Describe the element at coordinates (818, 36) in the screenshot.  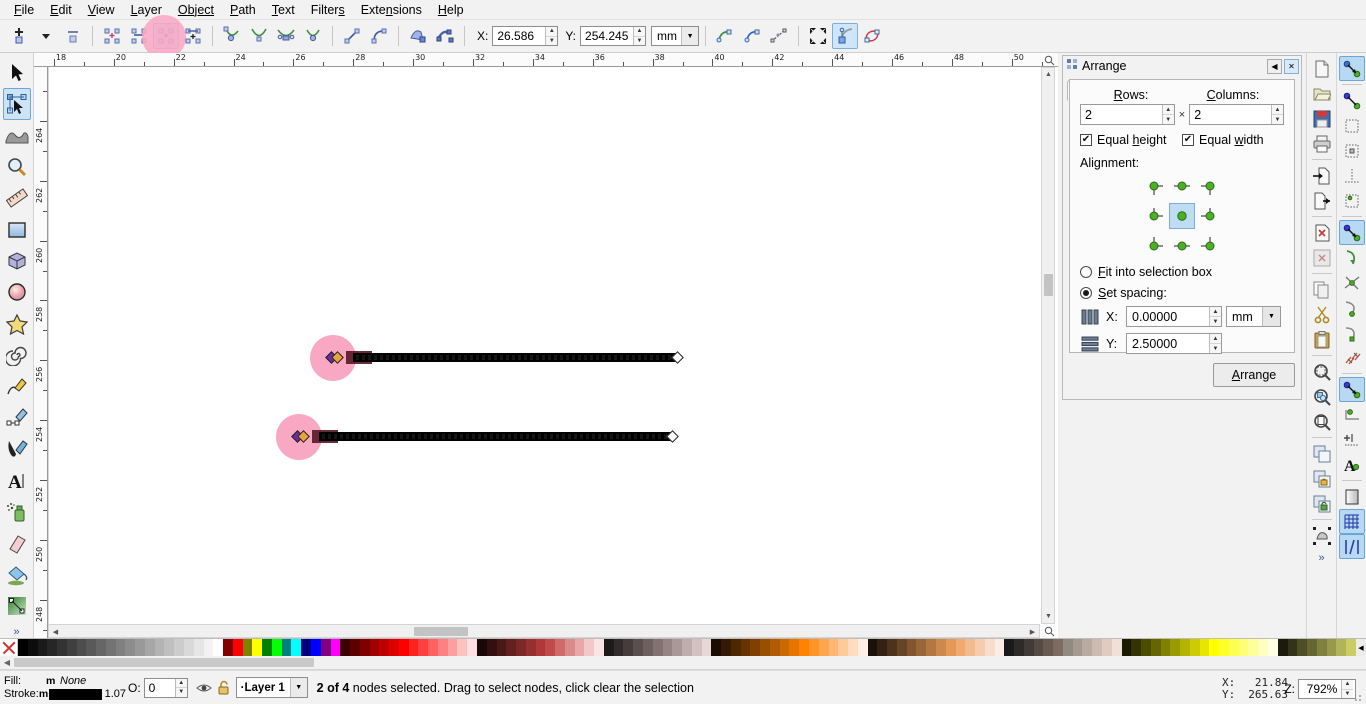
I see `show-transform-handles-icon` at that location.